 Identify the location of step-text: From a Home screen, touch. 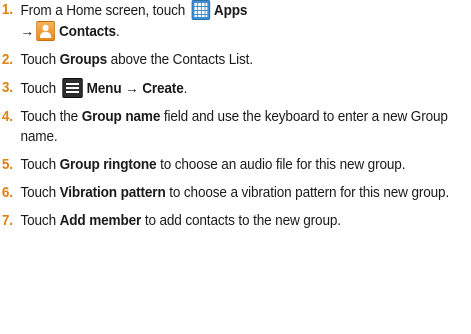
(104, 11).